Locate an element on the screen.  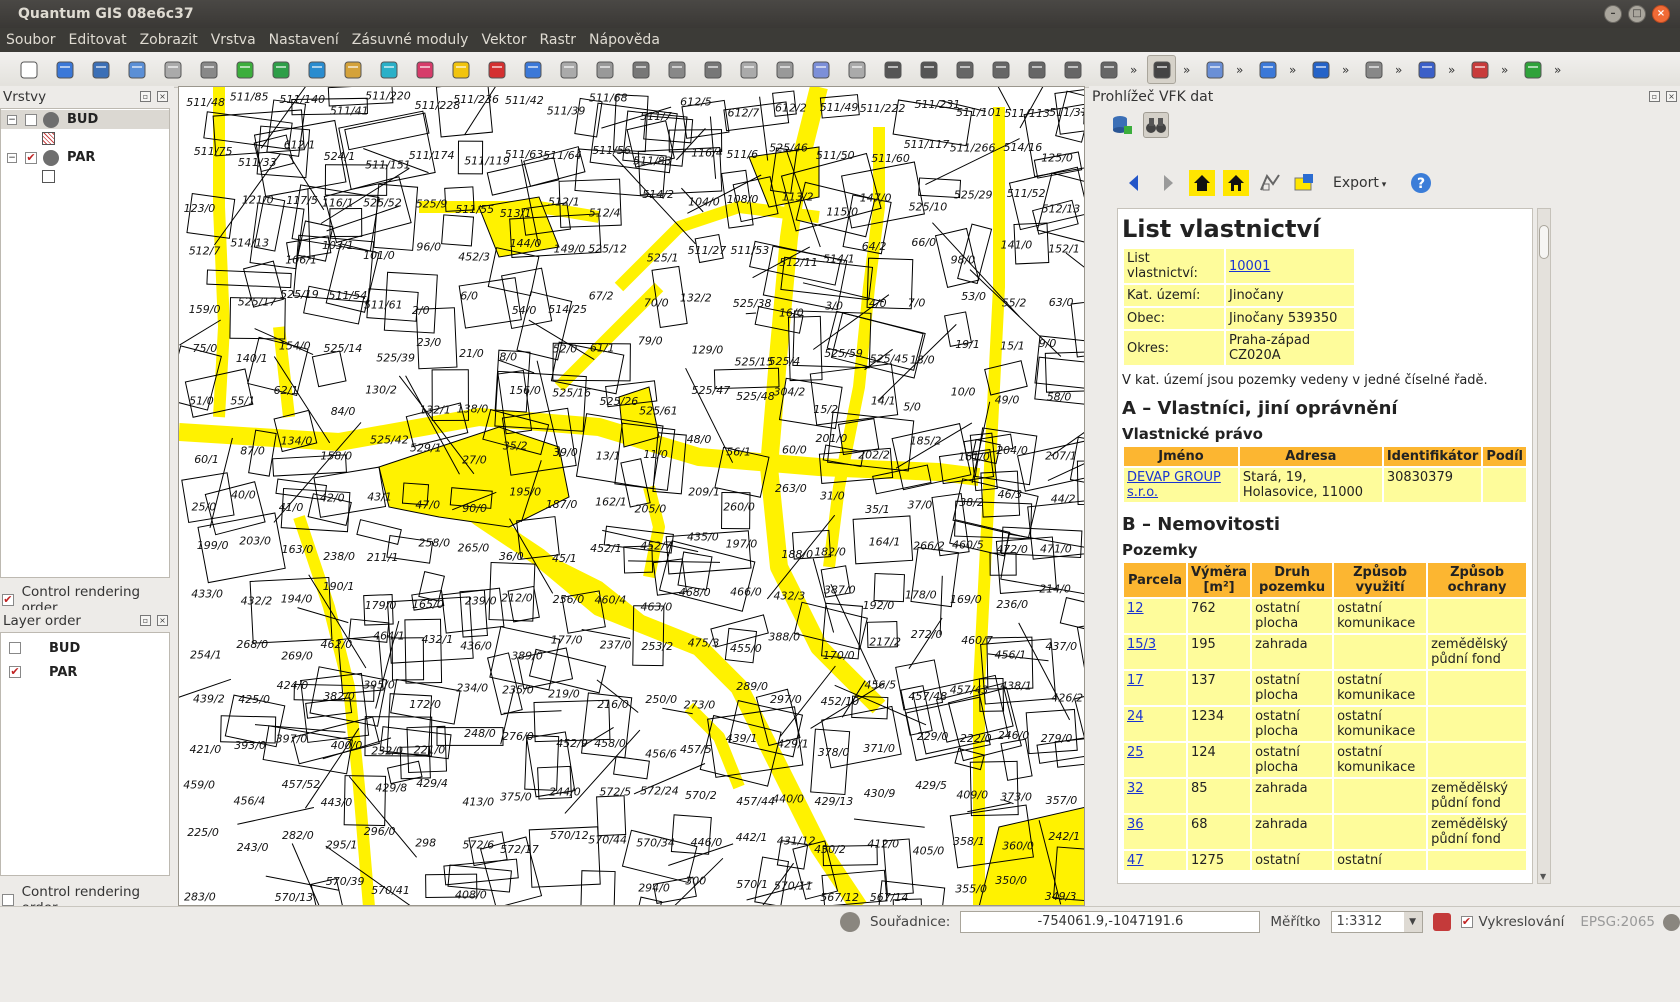
crs-label: EPSG:2065 is located at coordinates (1617, 922).